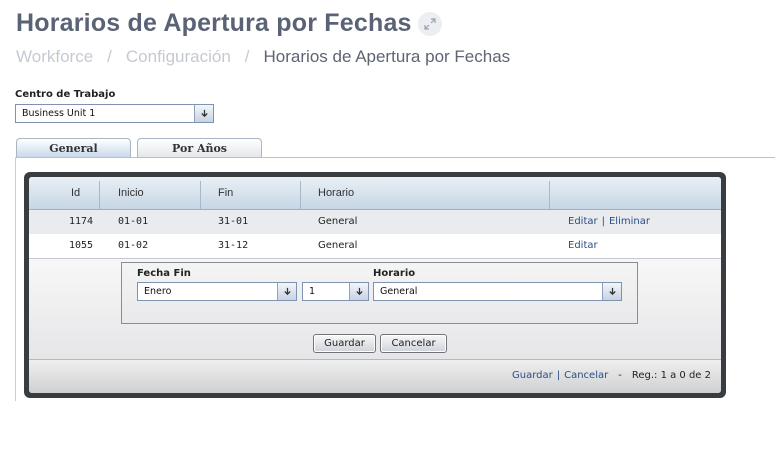 The image size is (775, 458). Describe the element at coordinates (214, 23) in the screenshot. I see `page-title: Horarios de Apertura por Fechas` at that location.